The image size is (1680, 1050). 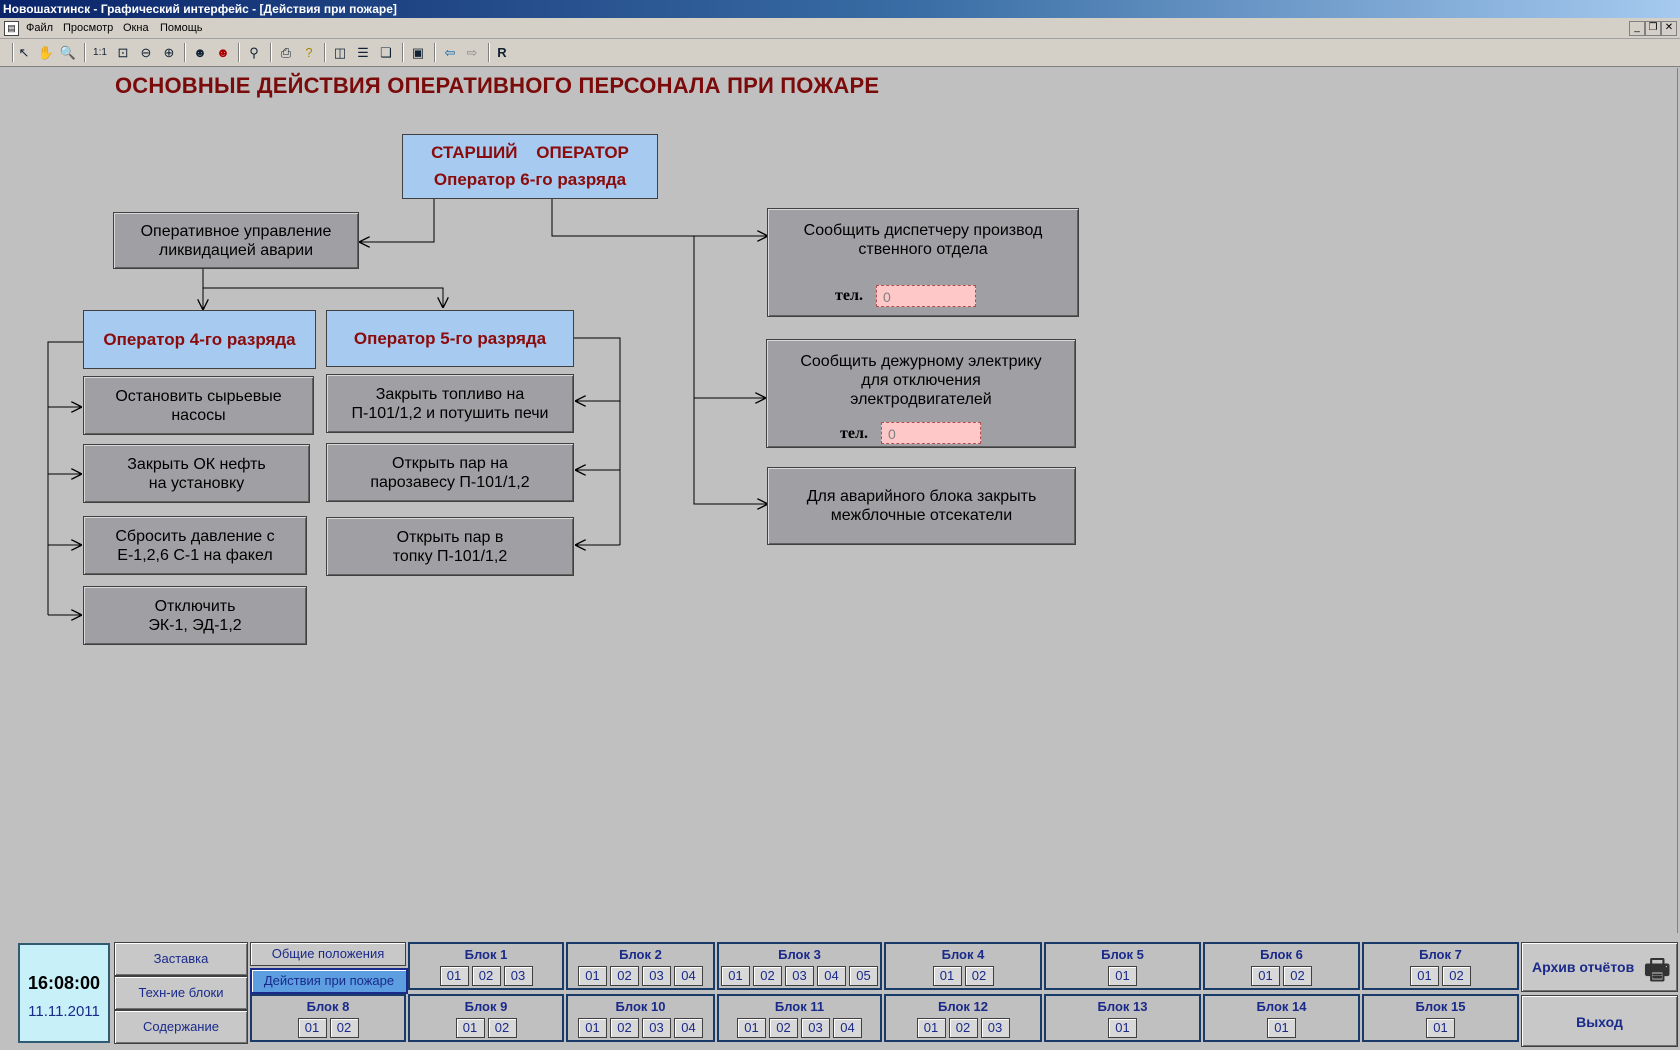 What do you see at coordinates (799, 1006) in the screenshot?
I see `block-title: Блок 11` at bounding box center [799, 1006].